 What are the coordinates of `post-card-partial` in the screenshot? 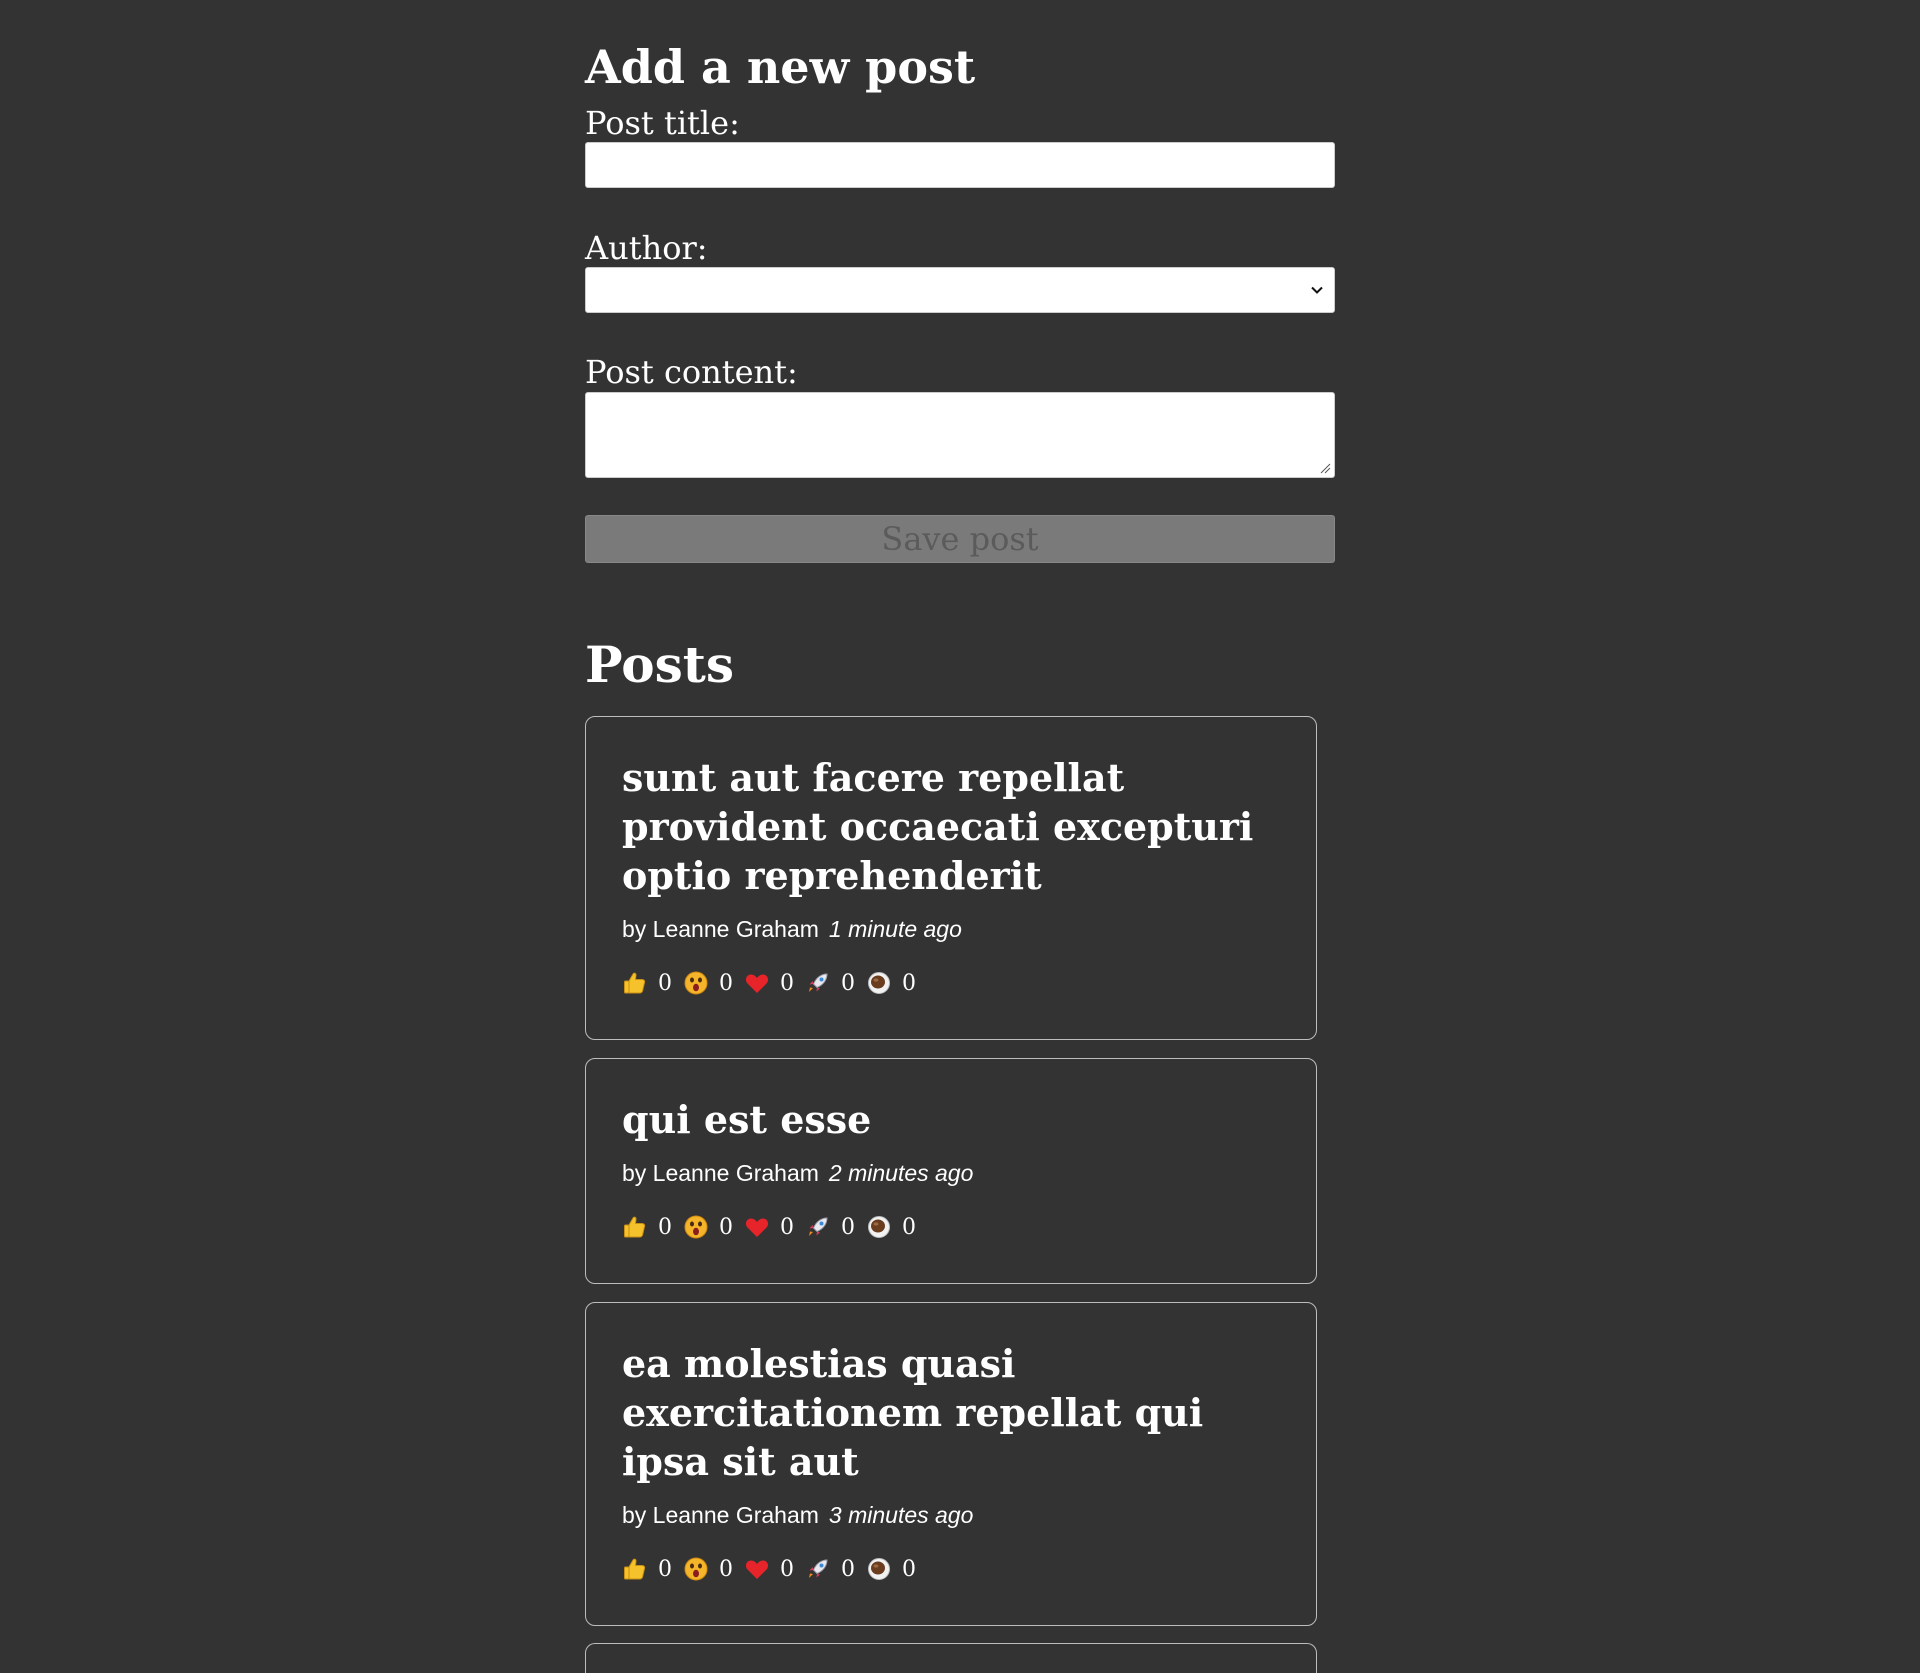 It's located at (951, 1658).